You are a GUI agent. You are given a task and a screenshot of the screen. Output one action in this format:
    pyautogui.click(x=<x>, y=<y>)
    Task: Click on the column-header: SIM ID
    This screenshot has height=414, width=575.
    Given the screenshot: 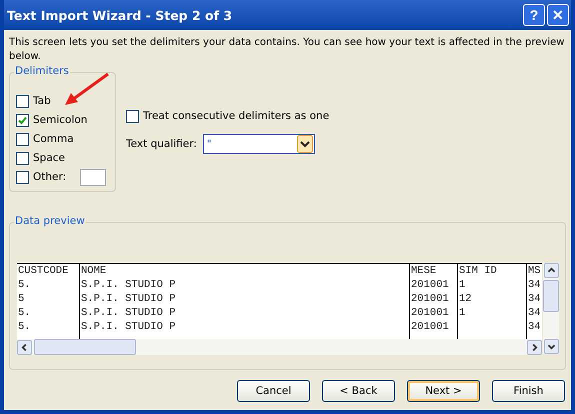 What is the action you would take?
    pyautogui.click(x=478, y=271)
    